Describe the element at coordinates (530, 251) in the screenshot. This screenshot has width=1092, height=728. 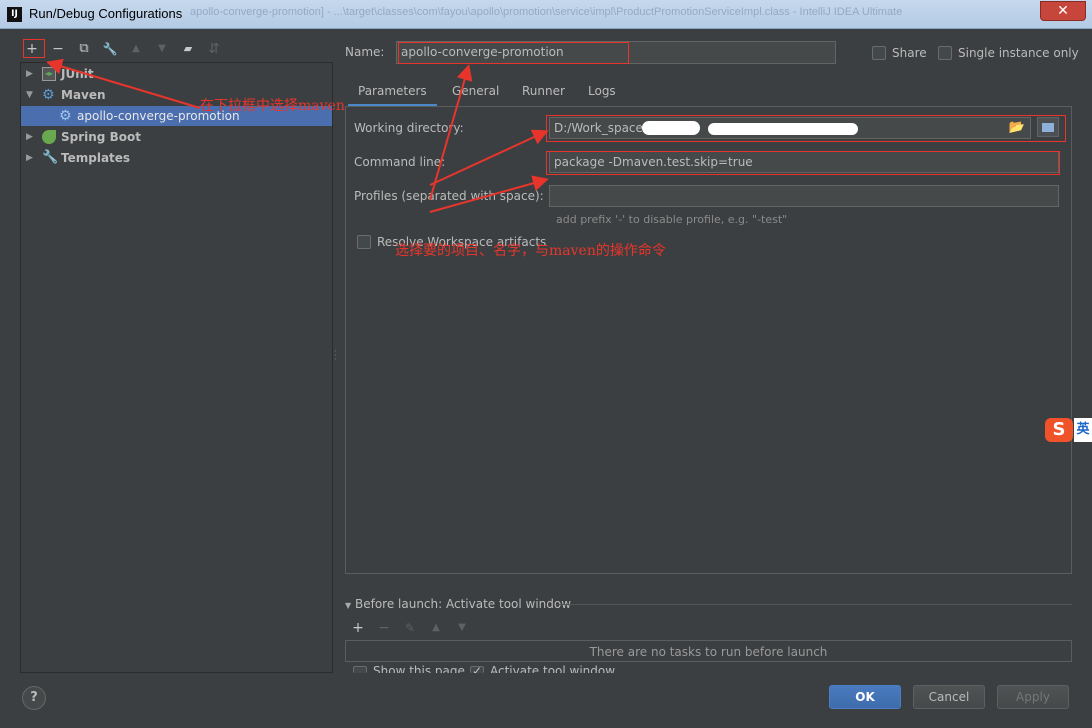
I see `annotation-note-project: 选择要的项目、名字，与maven的操作命令` at that location.